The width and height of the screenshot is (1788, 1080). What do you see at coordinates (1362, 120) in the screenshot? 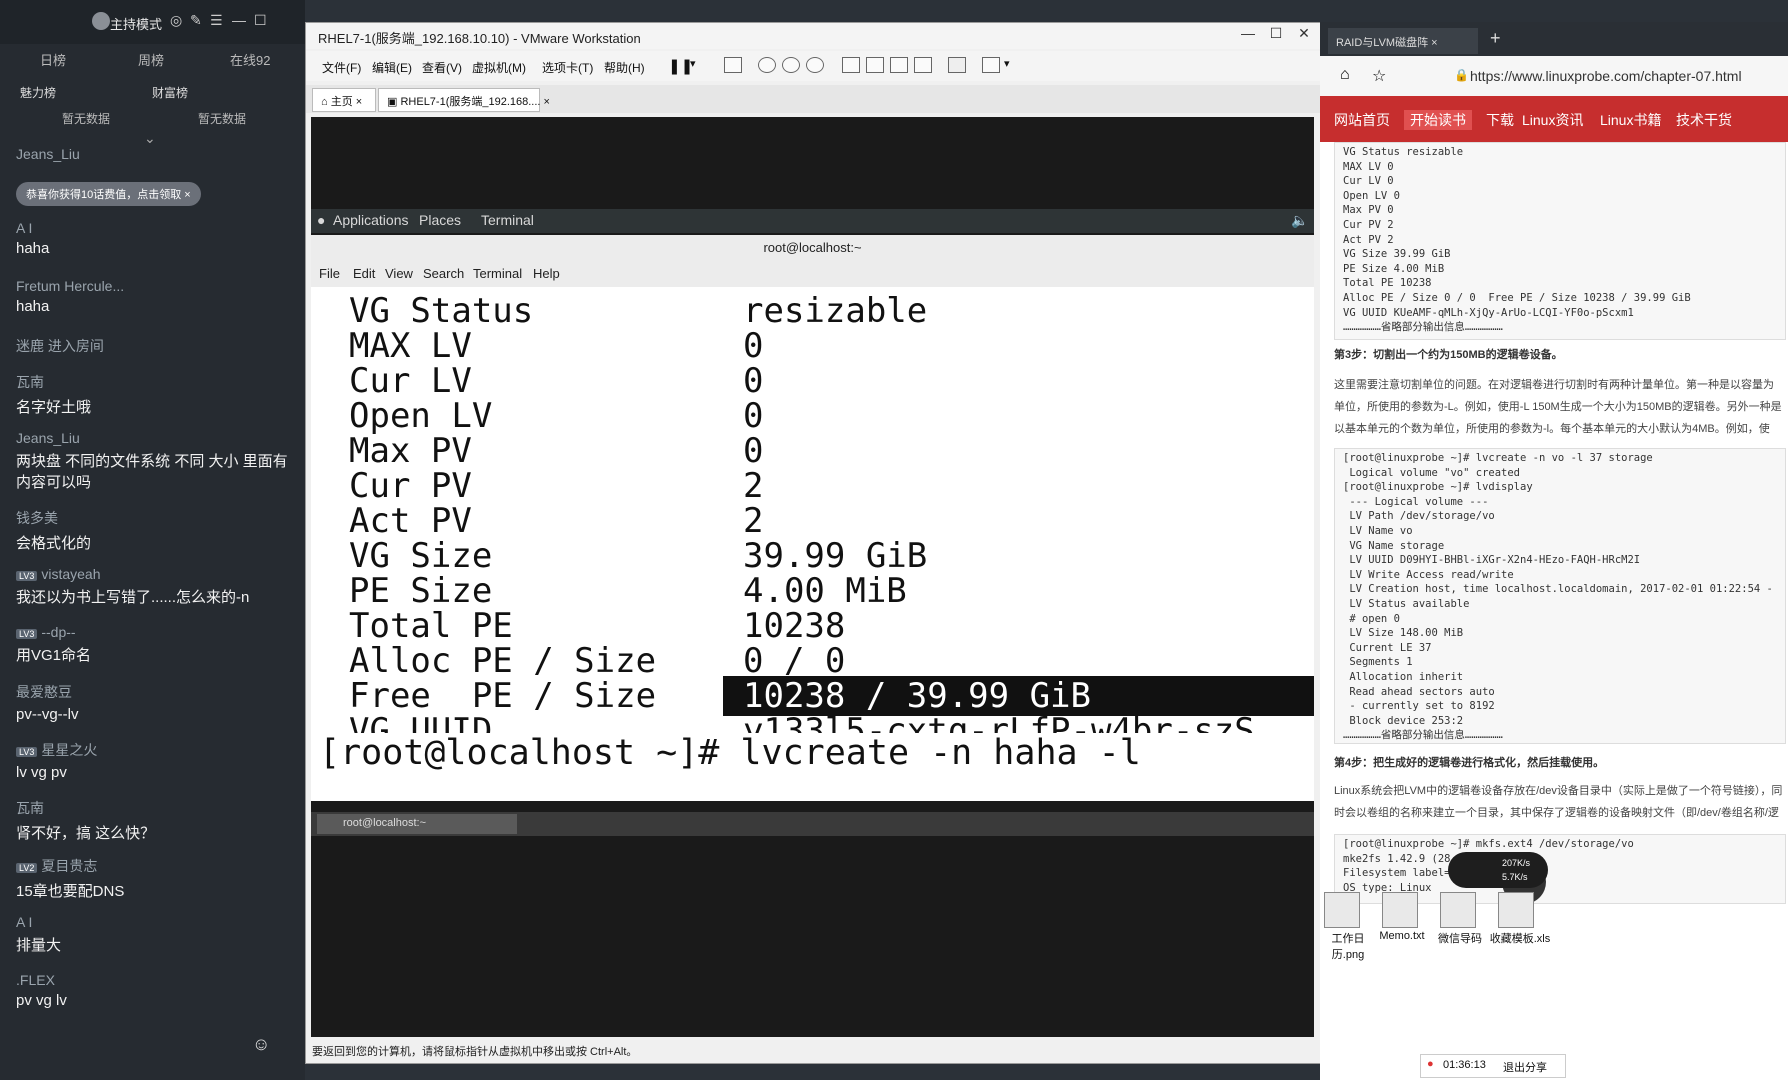
I see `nav-home: 网站首页` at bounding box center [1362, 120].